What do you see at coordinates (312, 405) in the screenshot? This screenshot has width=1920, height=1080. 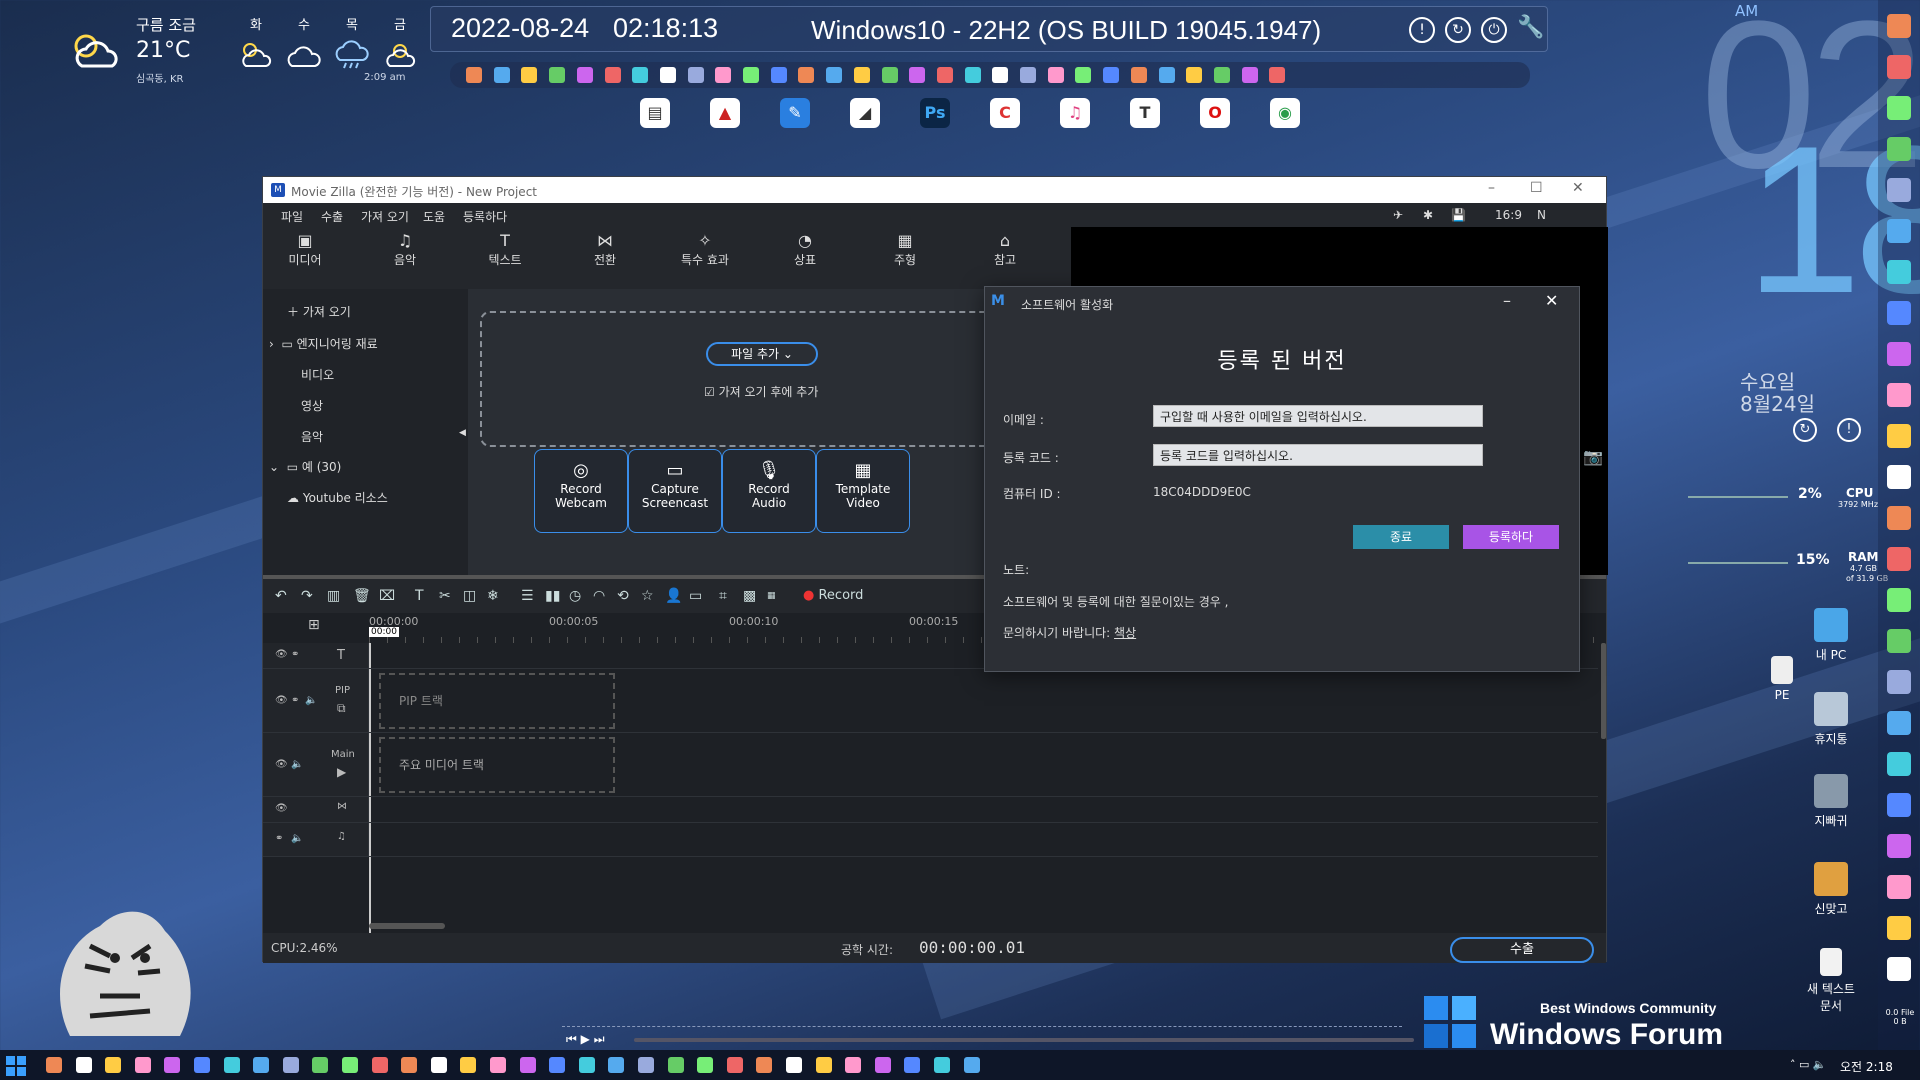 I see `sidebar-image: 영상` at bounding box center [312, 405].